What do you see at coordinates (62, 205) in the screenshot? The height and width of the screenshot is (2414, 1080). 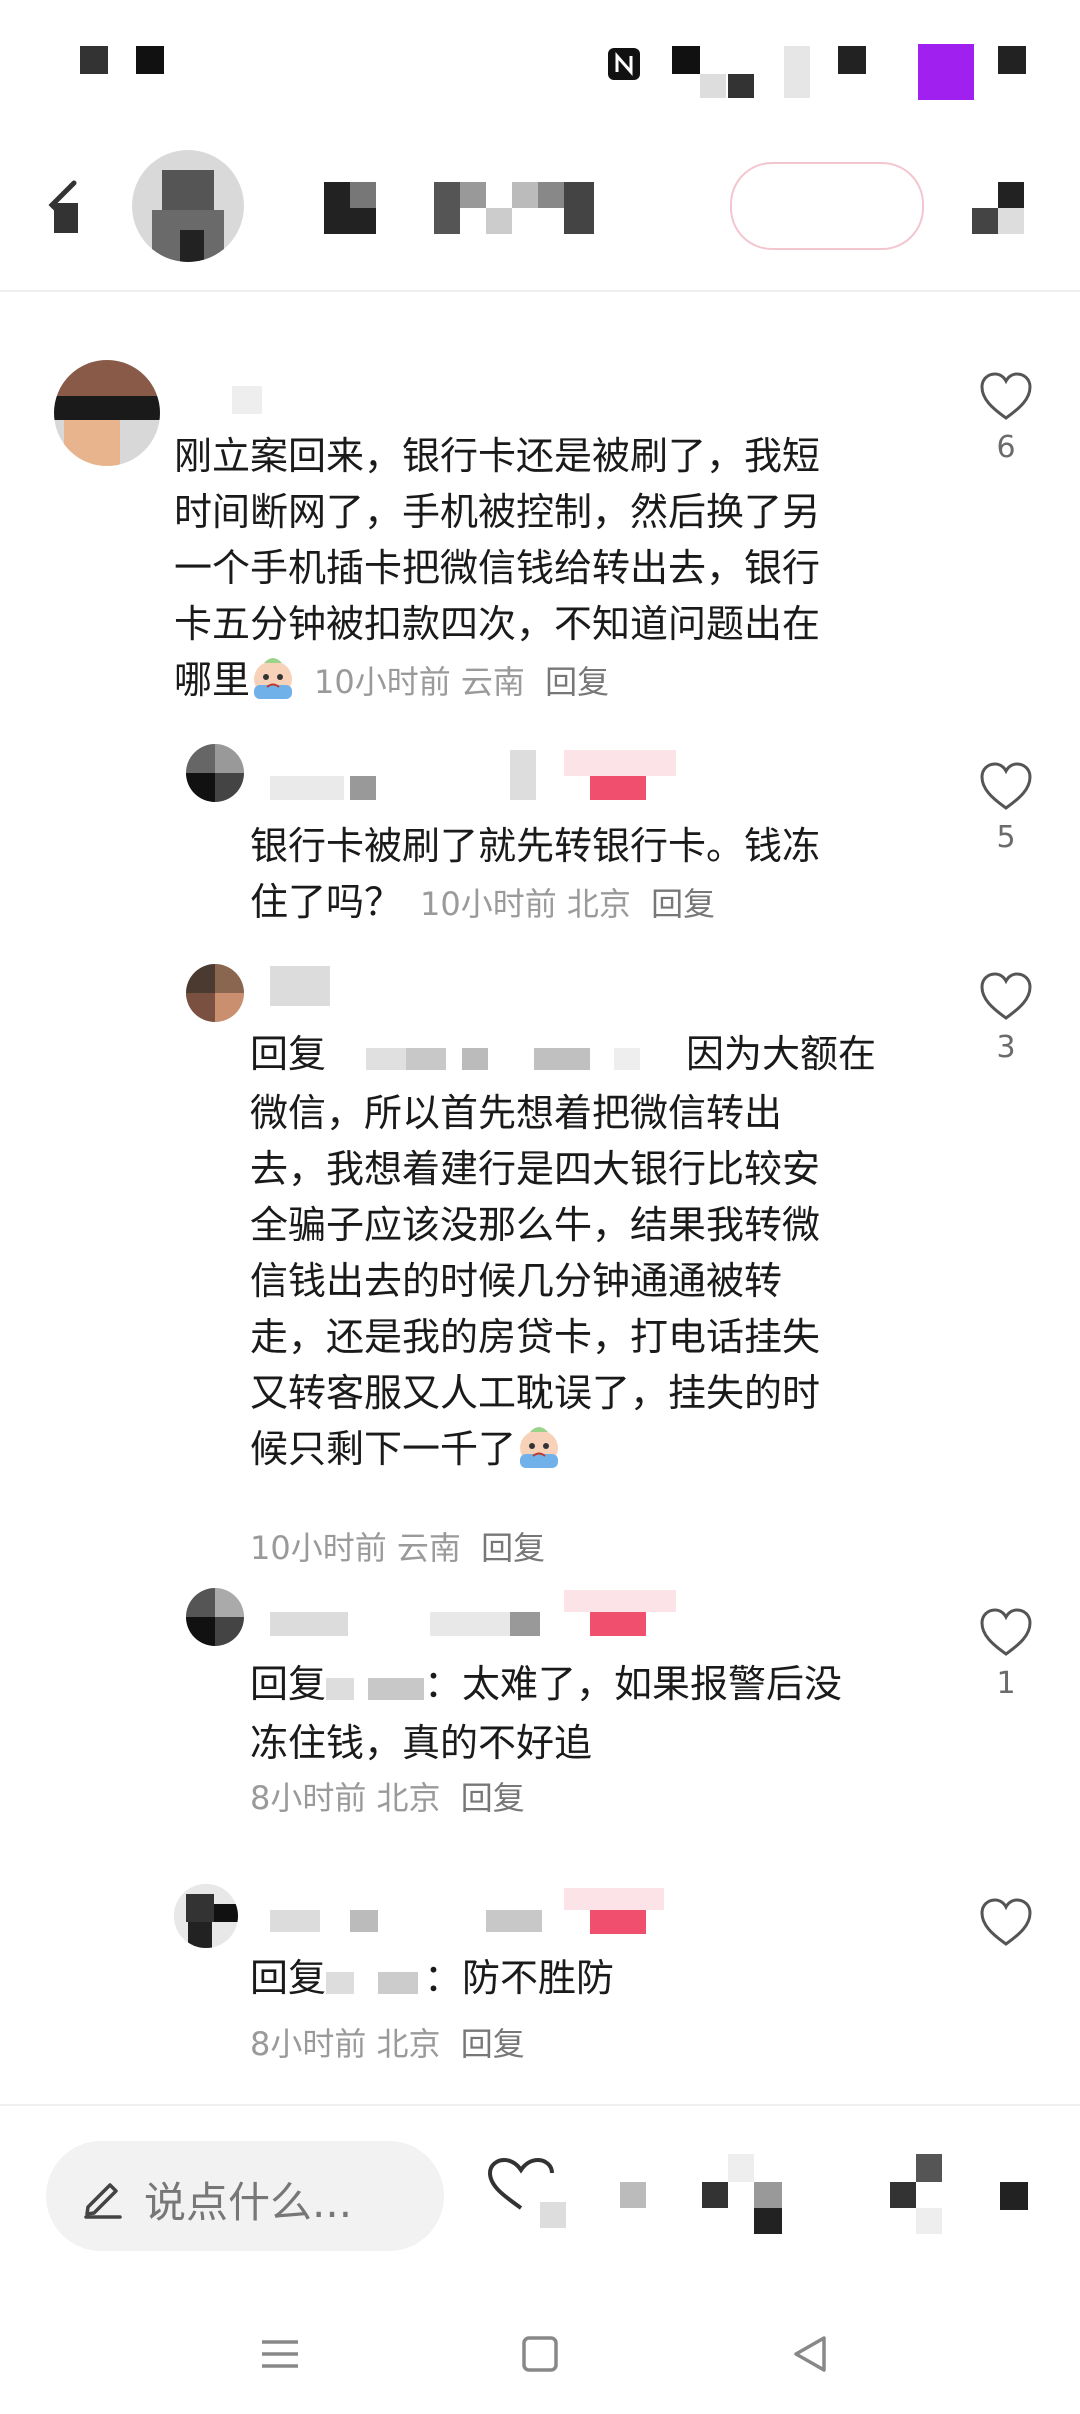 I see `back-icon` at bounding box center [62, 205].